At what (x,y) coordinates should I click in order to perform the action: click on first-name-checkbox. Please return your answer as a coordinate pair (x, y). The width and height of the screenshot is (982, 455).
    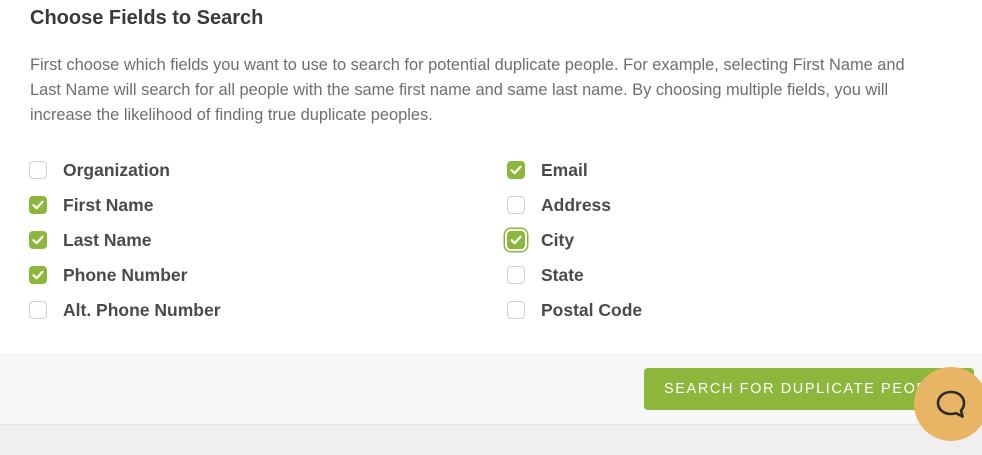
    Looking at the image, I should click on (38, 205).